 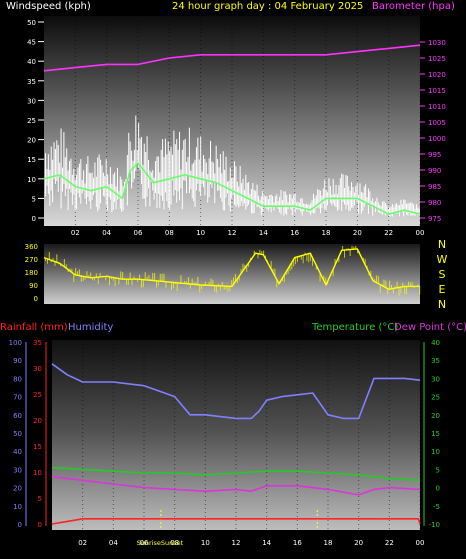 I want to click on barometer-axis-label: Barometer (hpa), so click(x=413, y=6).